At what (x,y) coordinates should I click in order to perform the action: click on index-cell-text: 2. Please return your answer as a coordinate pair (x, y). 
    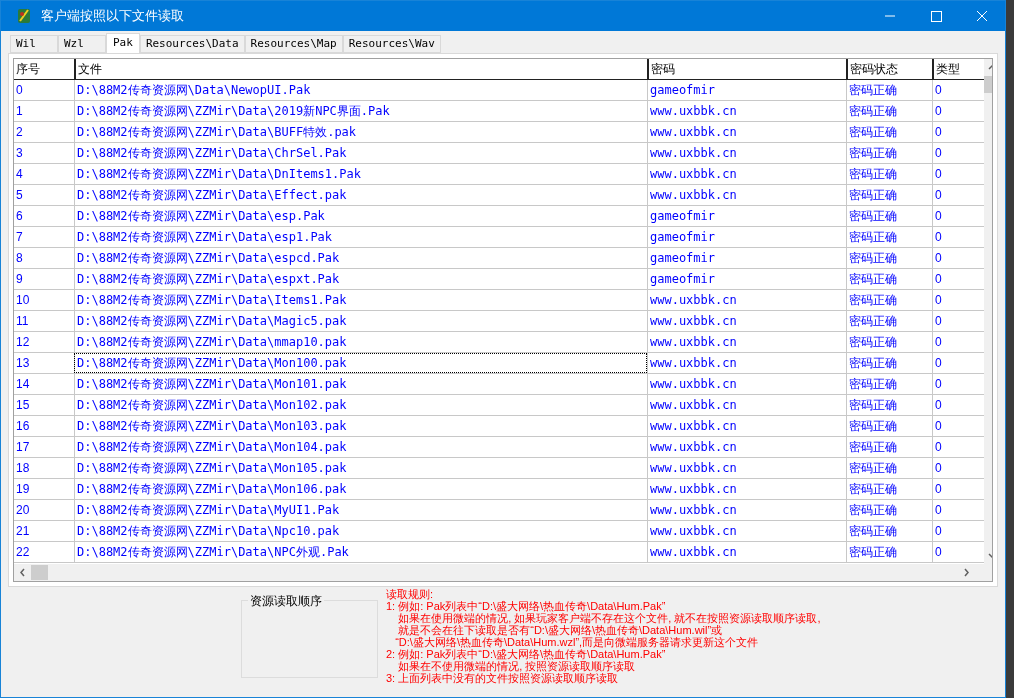
    Looking at the image, I should click on (19, 132).